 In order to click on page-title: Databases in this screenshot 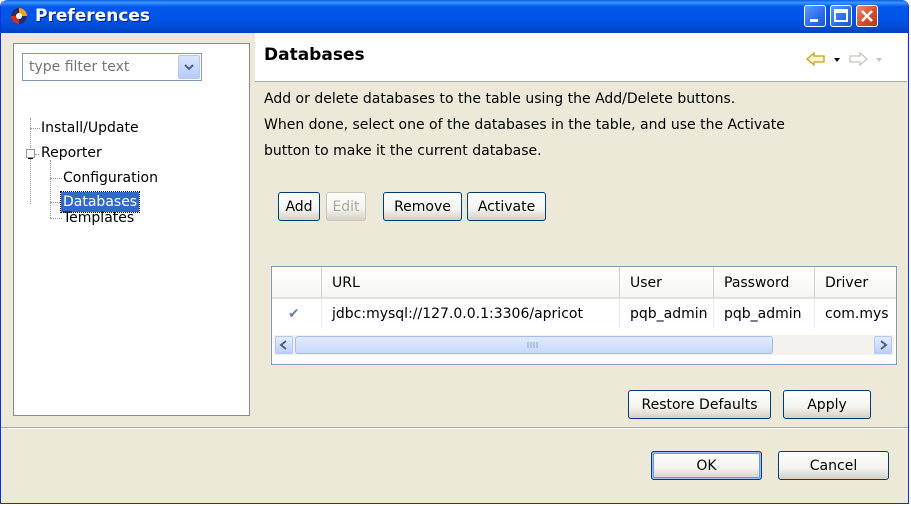, I will do `click(314, 55)`.